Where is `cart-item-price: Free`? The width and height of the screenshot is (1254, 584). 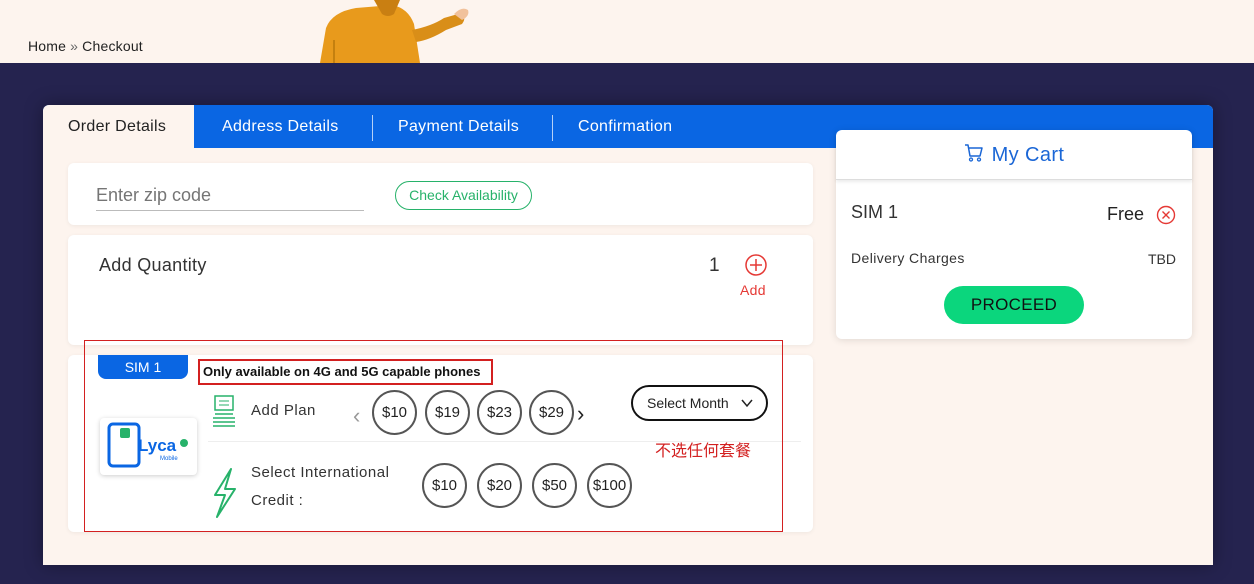 cart-item-price: Free is located at coordinates (1126, 214).